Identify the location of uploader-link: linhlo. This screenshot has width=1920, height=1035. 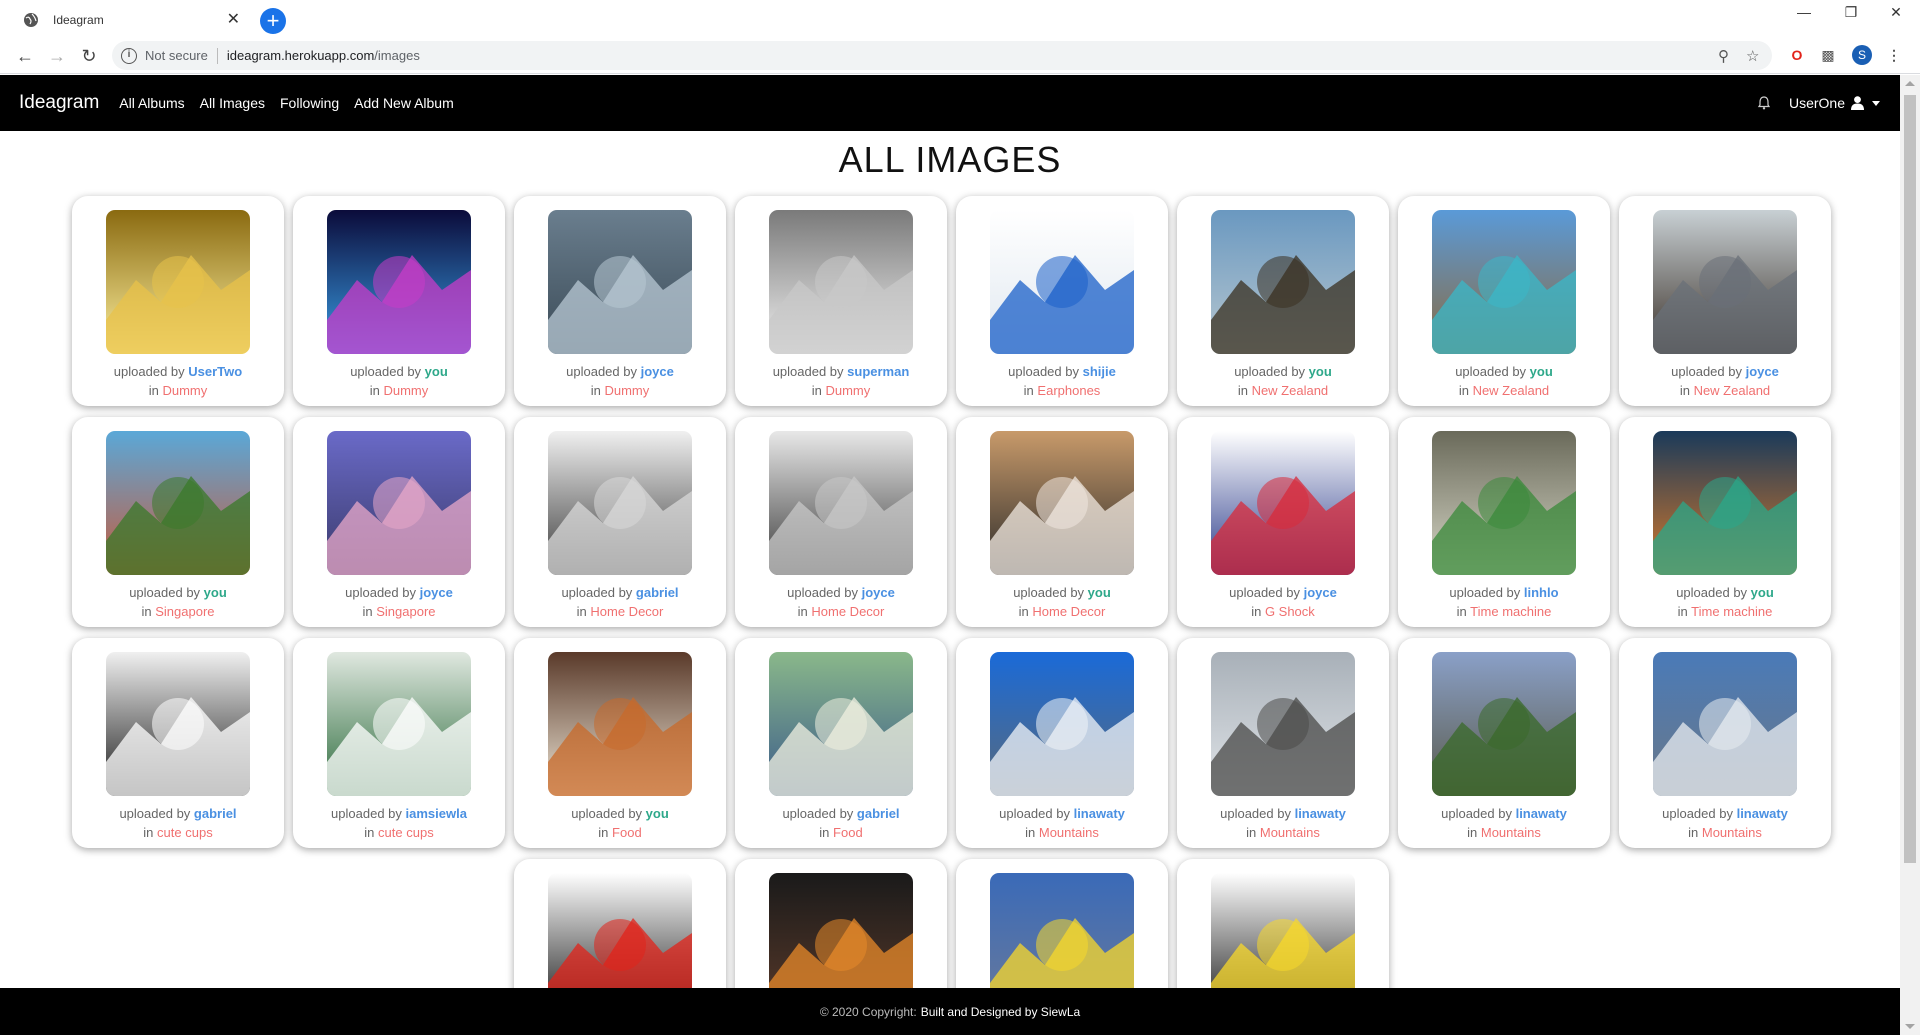
(1541, 592).